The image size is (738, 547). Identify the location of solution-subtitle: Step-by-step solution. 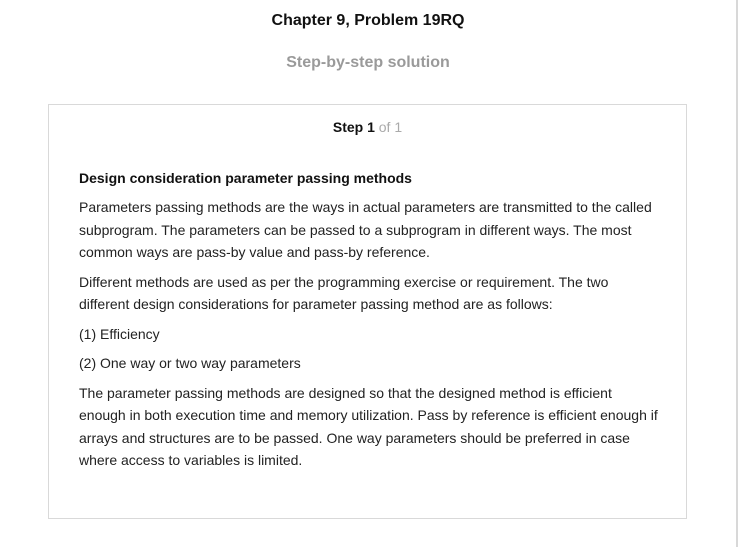
(368, 62).